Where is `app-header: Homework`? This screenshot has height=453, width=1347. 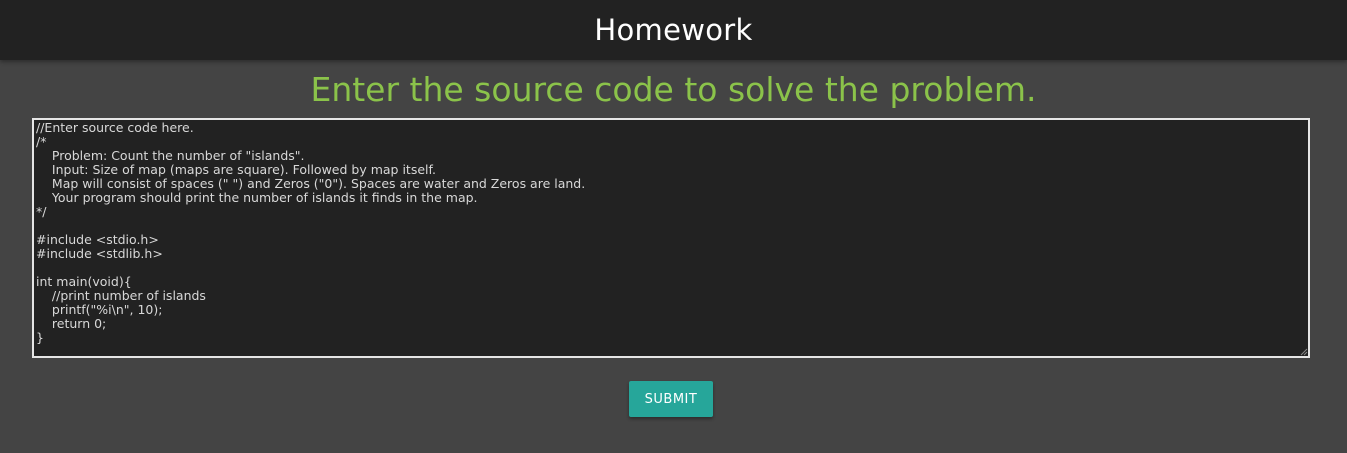
app-header: Homework is located at coordinates (673, 30).